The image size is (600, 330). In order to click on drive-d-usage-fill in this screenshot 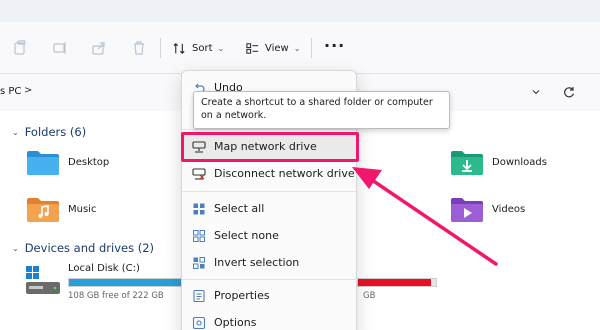, I will do `click(394, 282)`.